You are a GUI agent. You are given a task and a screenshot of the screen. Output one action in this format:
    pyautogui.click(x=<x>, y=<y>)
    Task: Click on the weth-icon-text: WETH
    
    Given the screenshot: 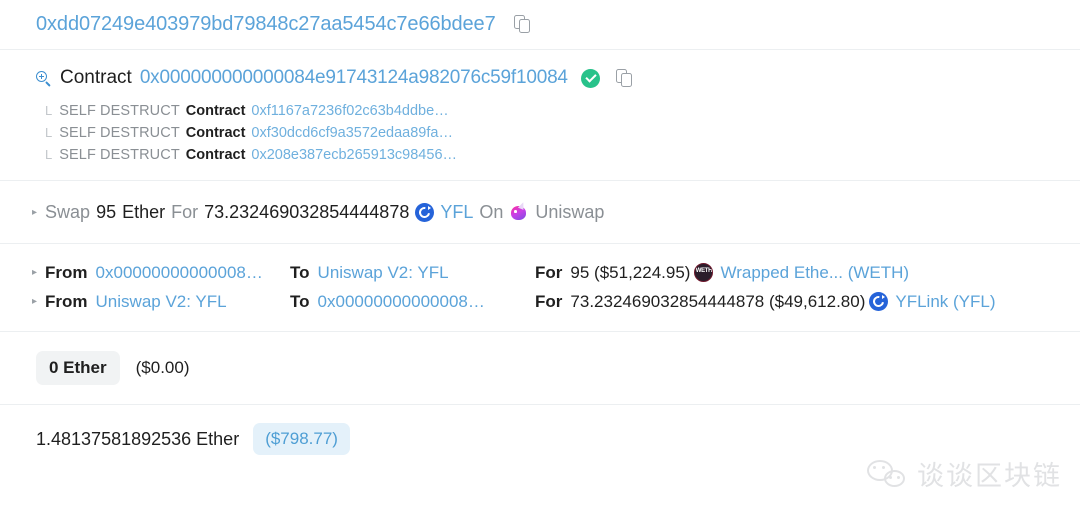 What is the action you would take?
    pyautogui.click(x=704, y=271)
    